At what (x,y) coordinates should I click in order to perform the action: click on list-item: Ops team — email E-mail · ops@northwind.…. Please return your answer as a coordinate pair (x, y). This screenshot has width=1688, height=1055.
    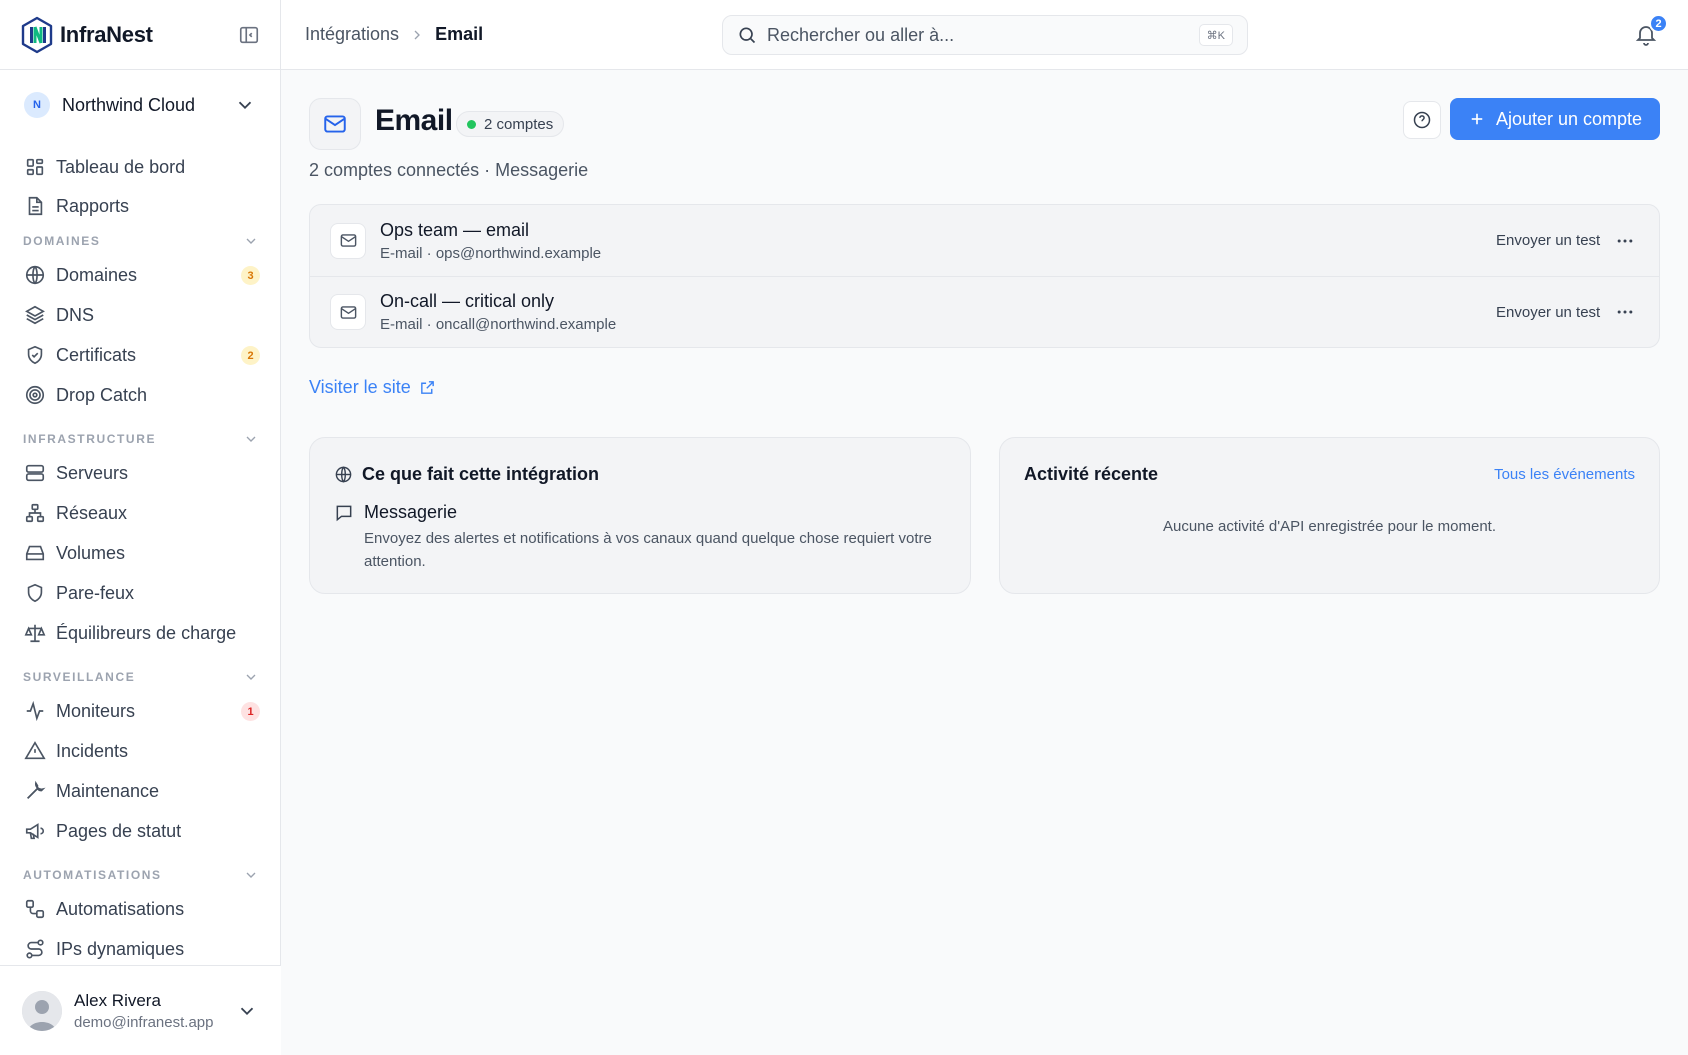
    Looking at the image, I should click on (984, 240).